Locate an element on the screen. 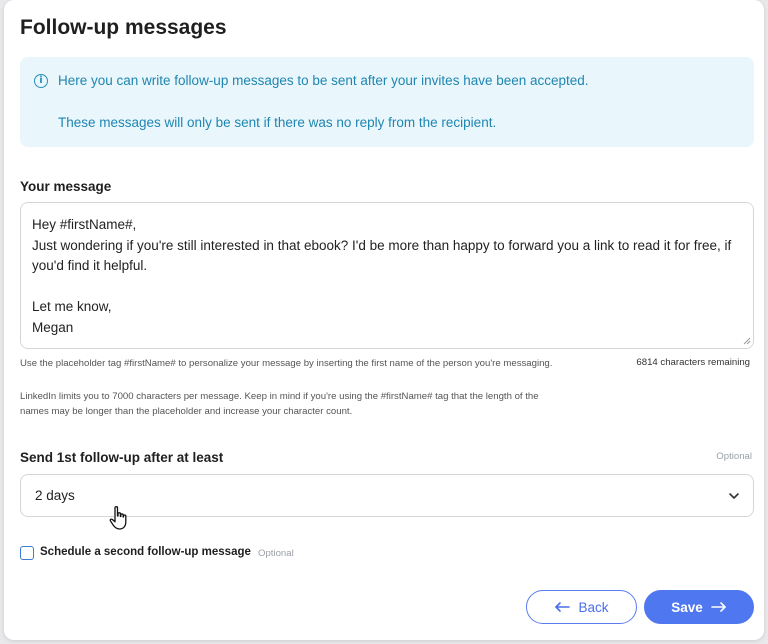 The height and width of the screenshot is (644, 768). followup-delay-value: 2 days is located at coordinates (55, 495).